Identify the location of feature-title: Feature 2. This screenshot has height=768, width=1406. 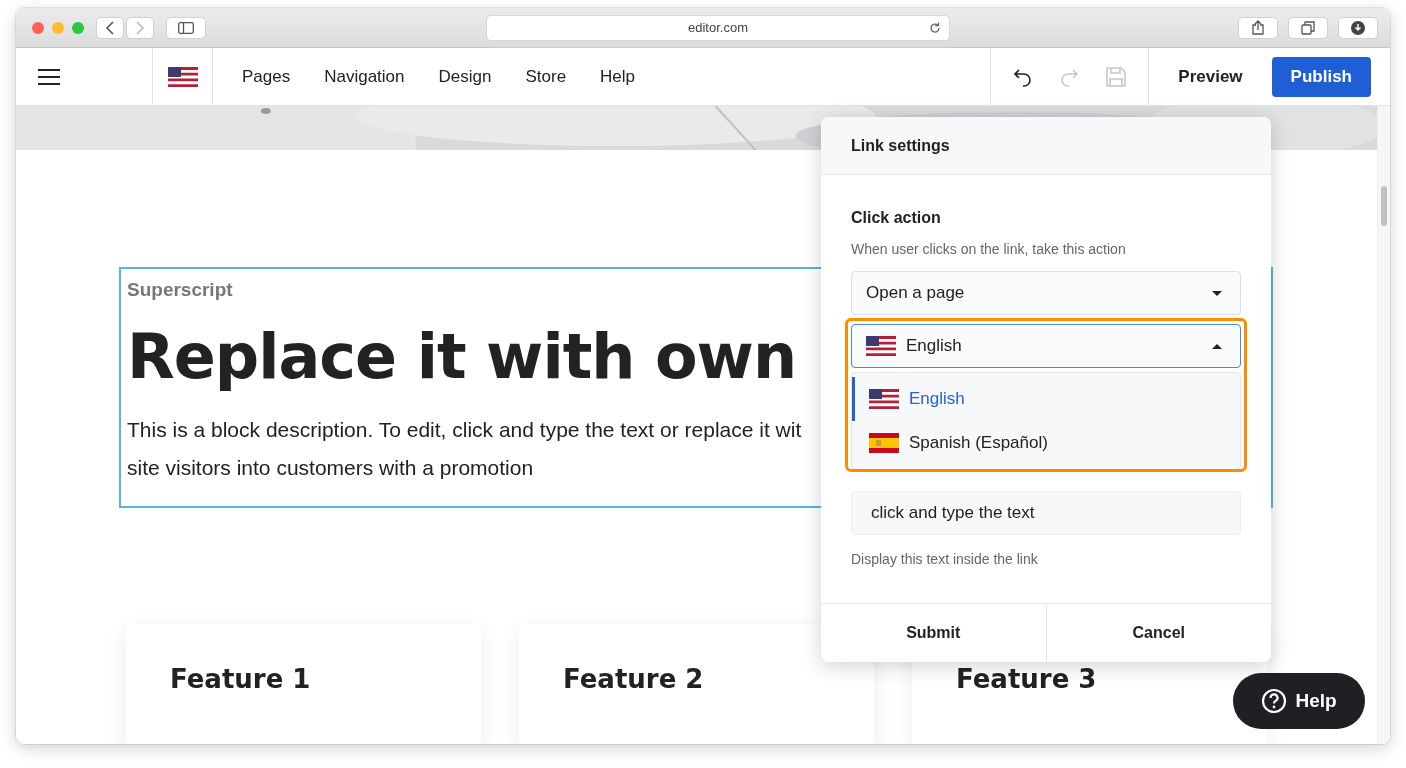
(633, 679).